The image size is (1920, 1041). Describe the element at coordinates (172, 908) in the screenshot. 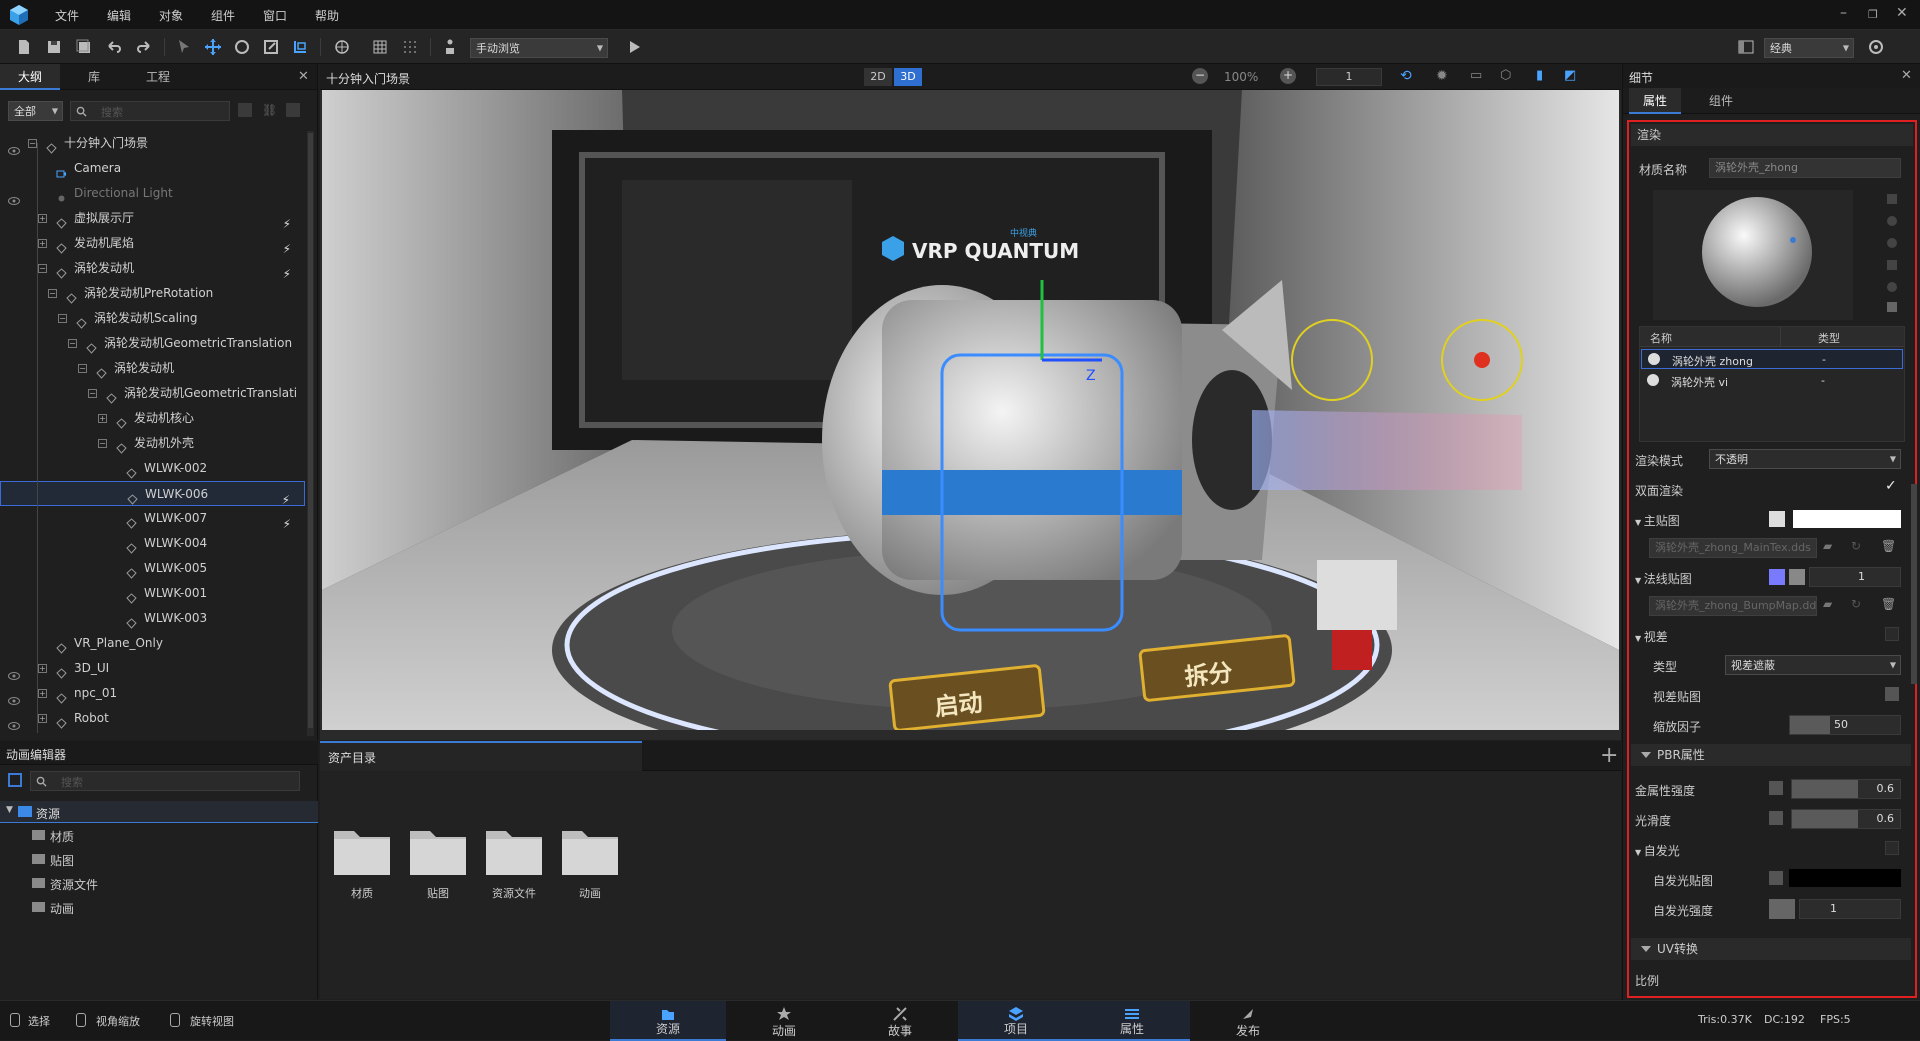

I see `asset-folder-row: 动画` at that location.